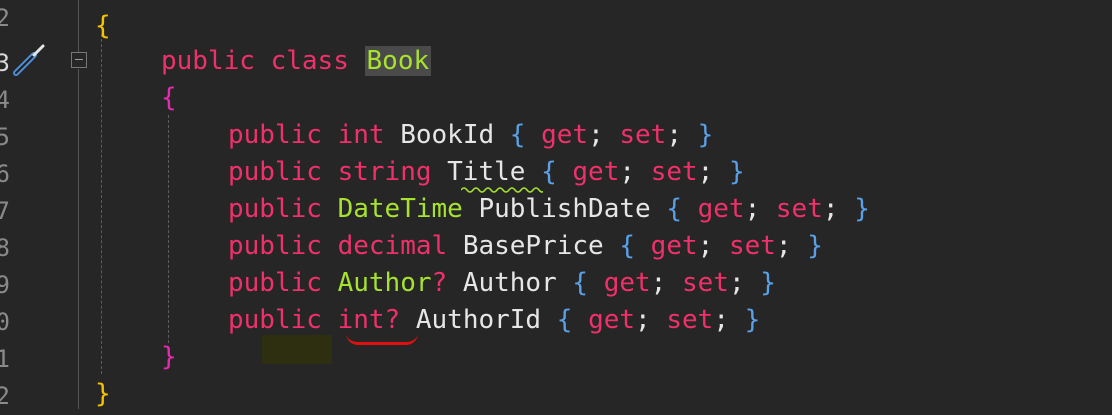  Describe the element at coordinates (369, 320) in the screenshot. I see `property-type: int?` at that location.